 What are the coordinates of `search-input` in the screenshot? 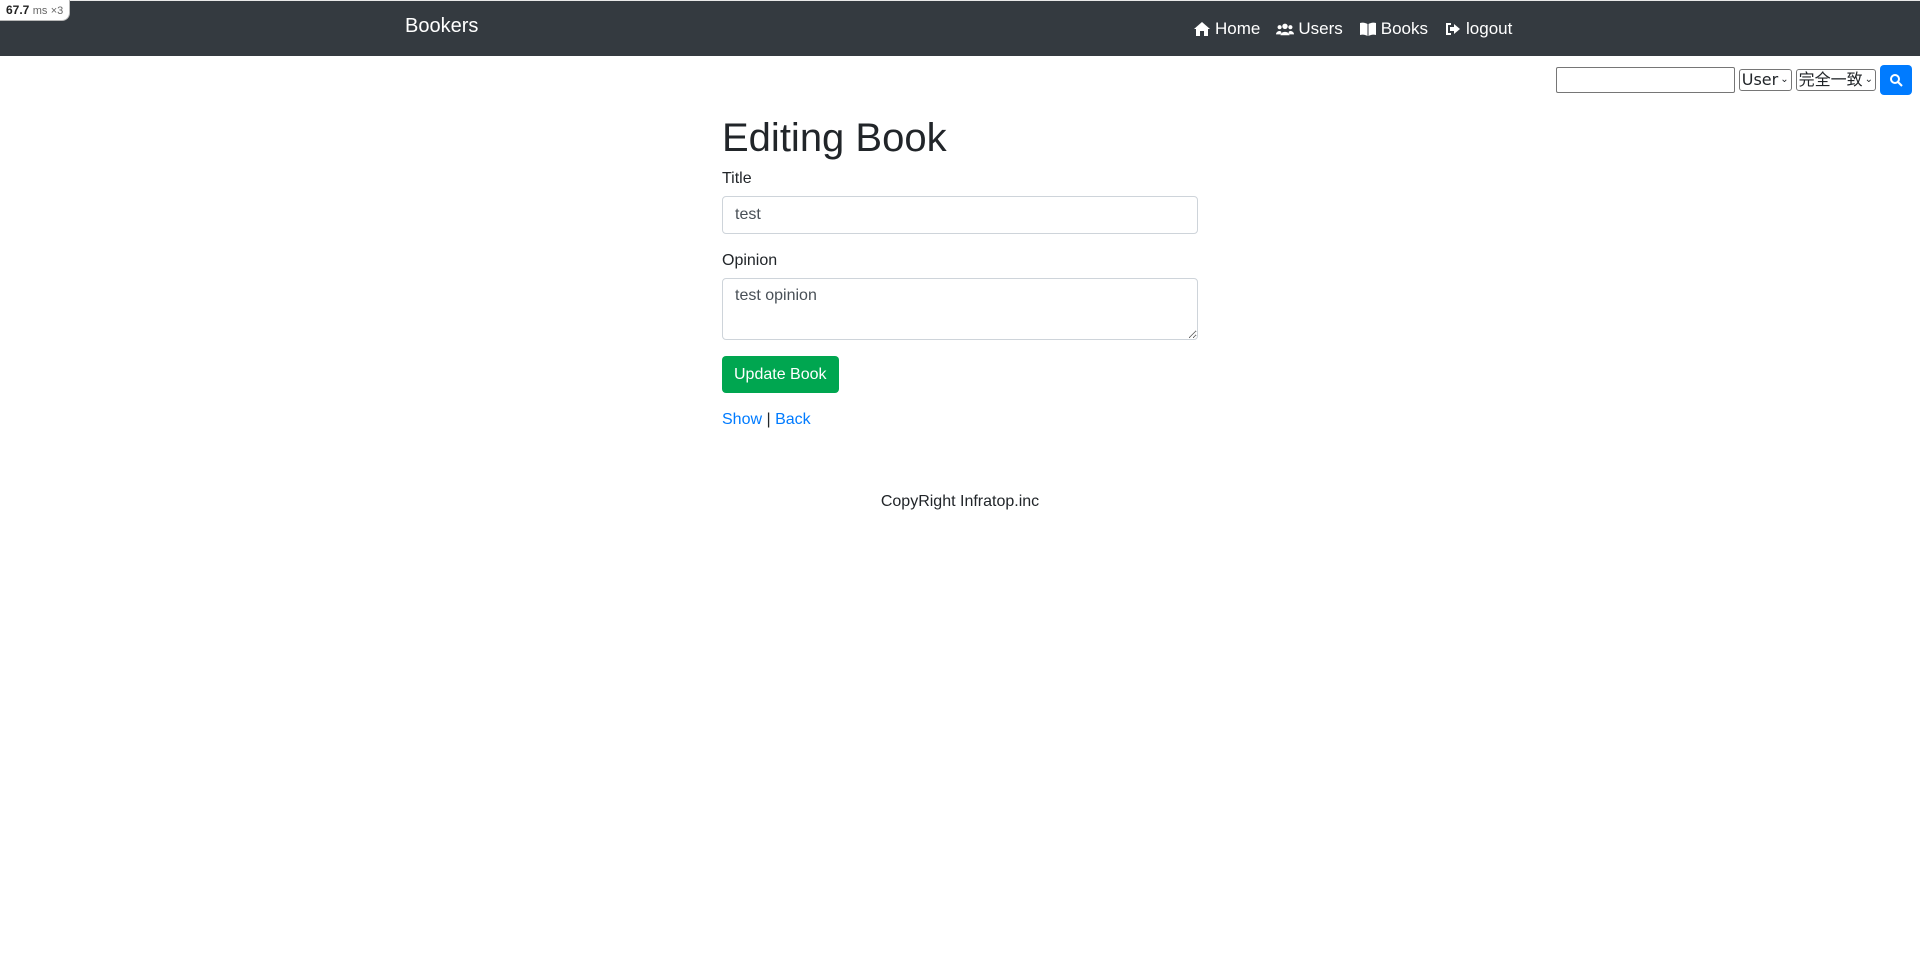 It's located at (1645, 80).